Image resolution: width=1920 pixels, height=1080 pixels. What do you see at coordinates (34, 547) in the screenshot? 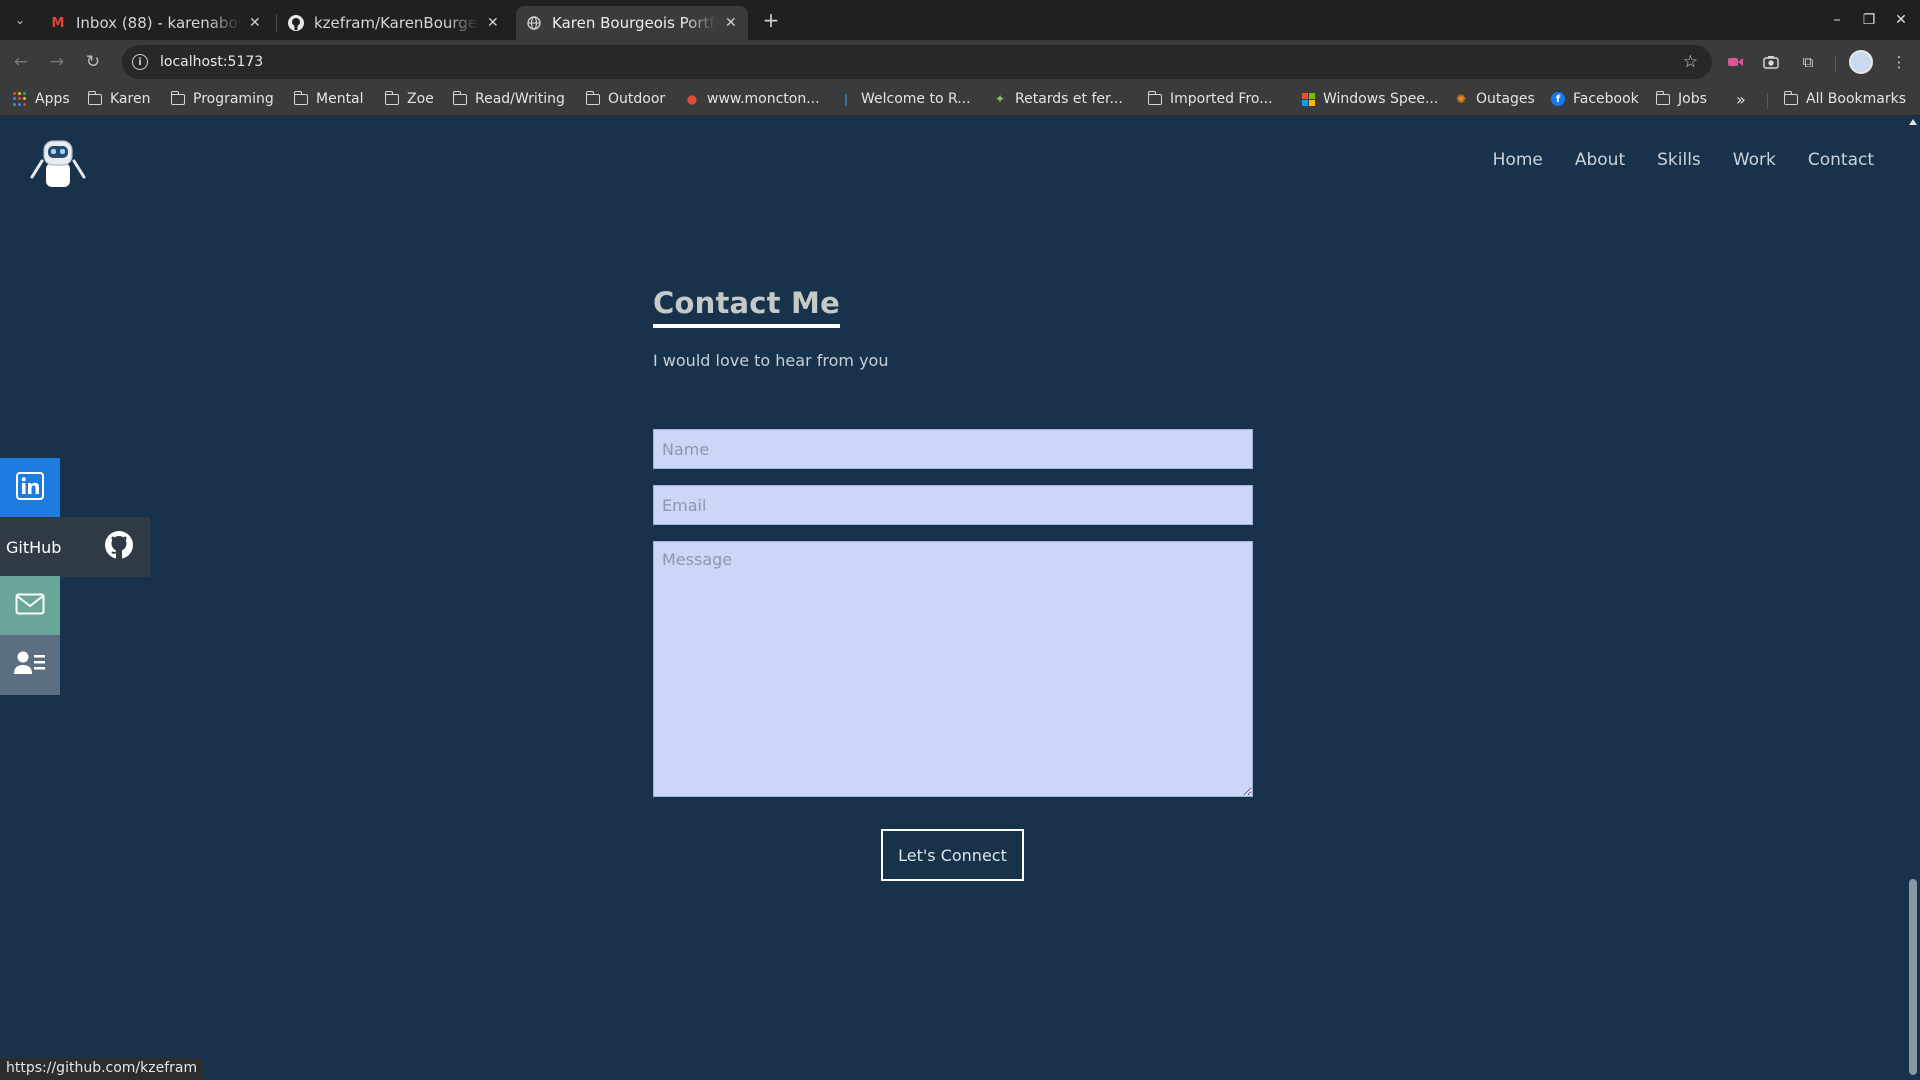
I see `github-label: GitHub` at bounding box center [34, 547].